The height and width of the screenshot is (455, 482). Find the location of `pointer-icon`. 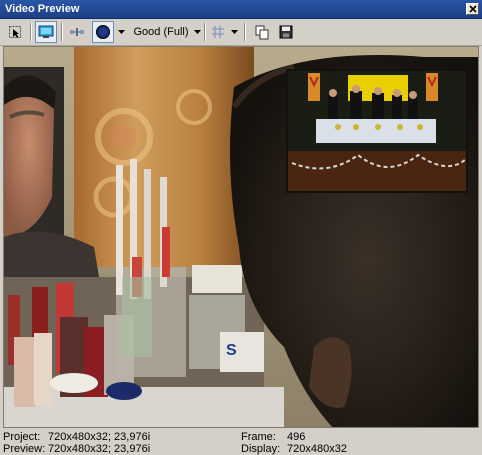

pointer-icon is located at coordinates (15, 32).